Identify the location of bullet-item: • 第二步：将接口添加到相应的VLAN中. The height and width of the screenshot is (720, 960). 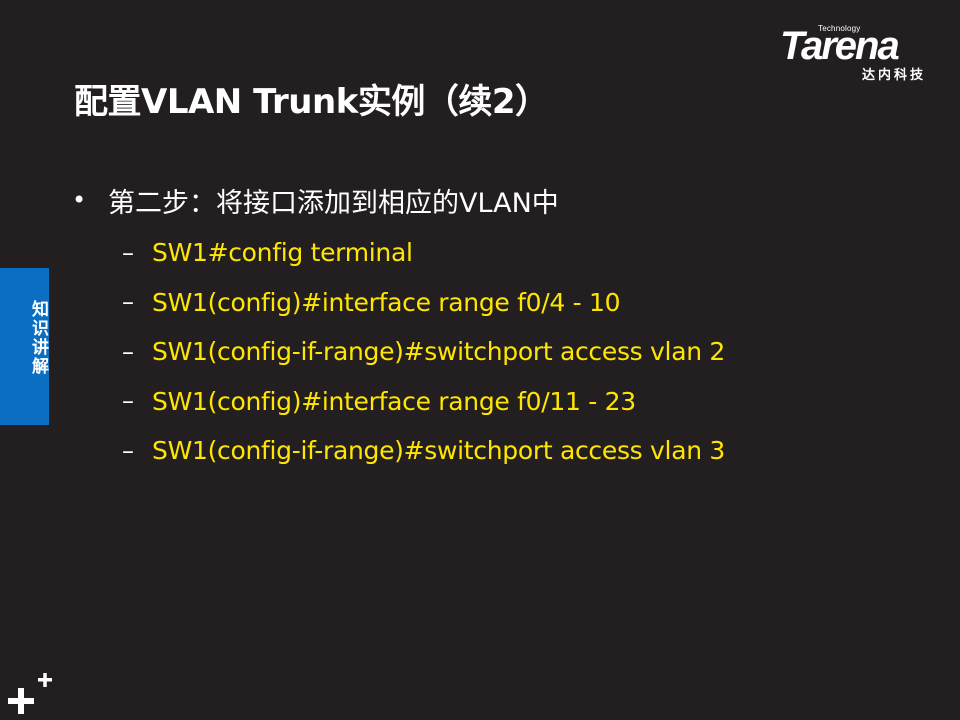
(502, 200).